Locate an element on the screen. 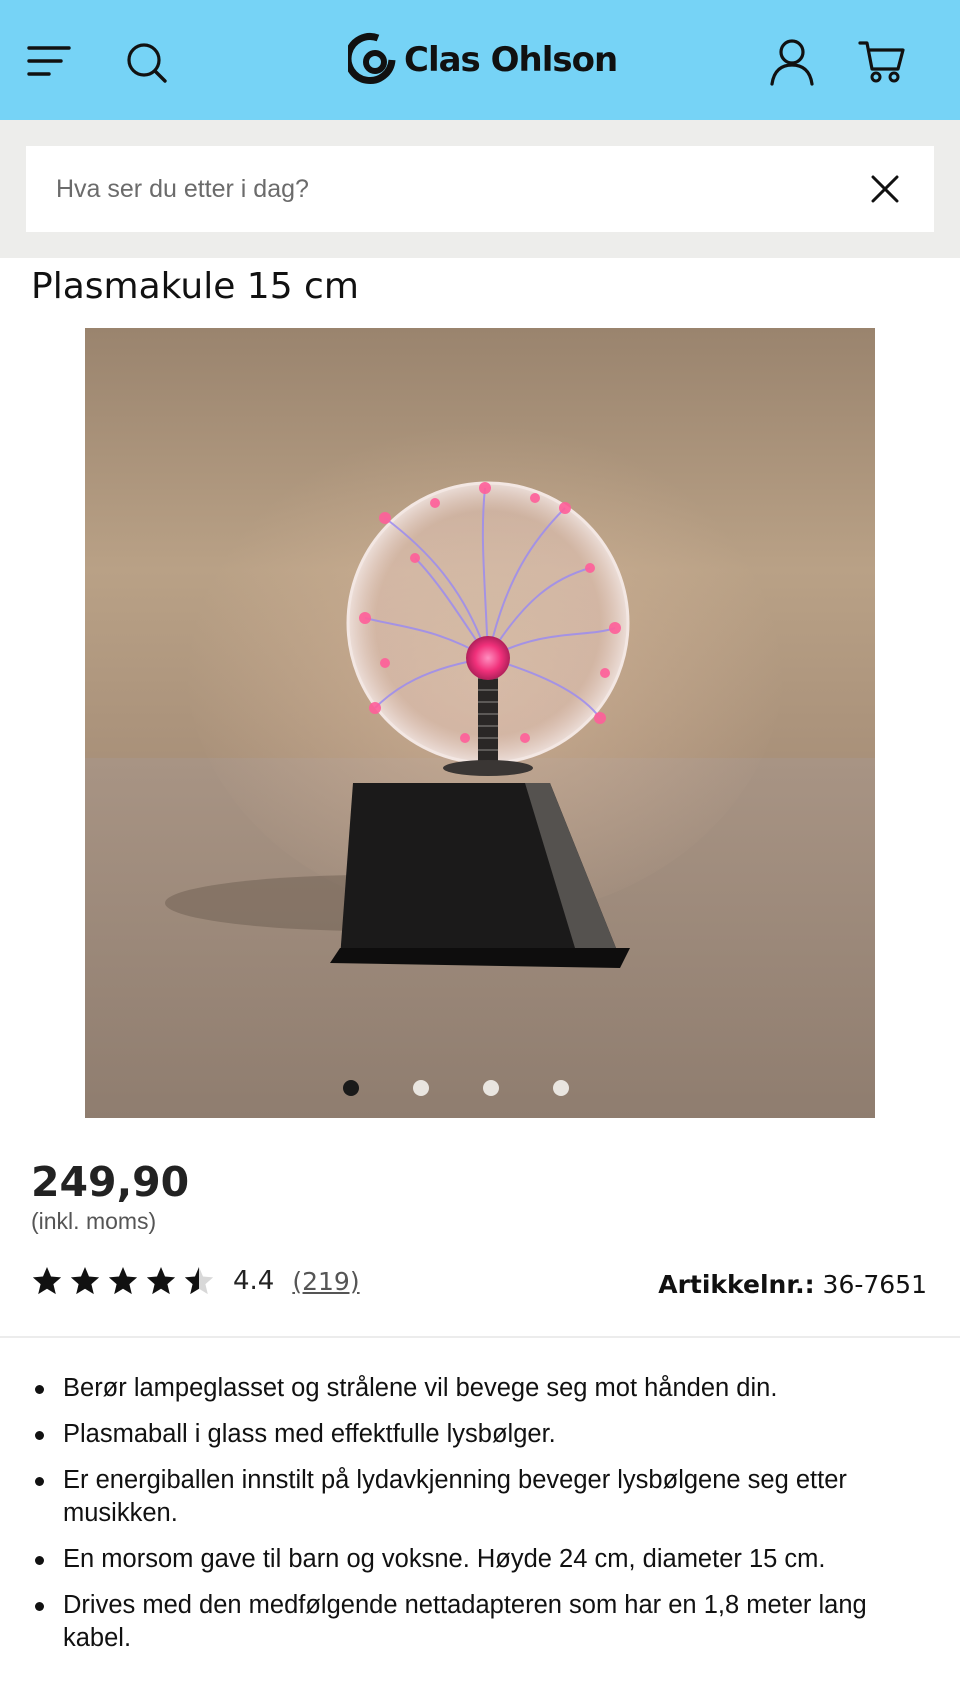 The width and height of the screenshot is (960, 1681). star-half-icon is located at coordinates (199, 1281).